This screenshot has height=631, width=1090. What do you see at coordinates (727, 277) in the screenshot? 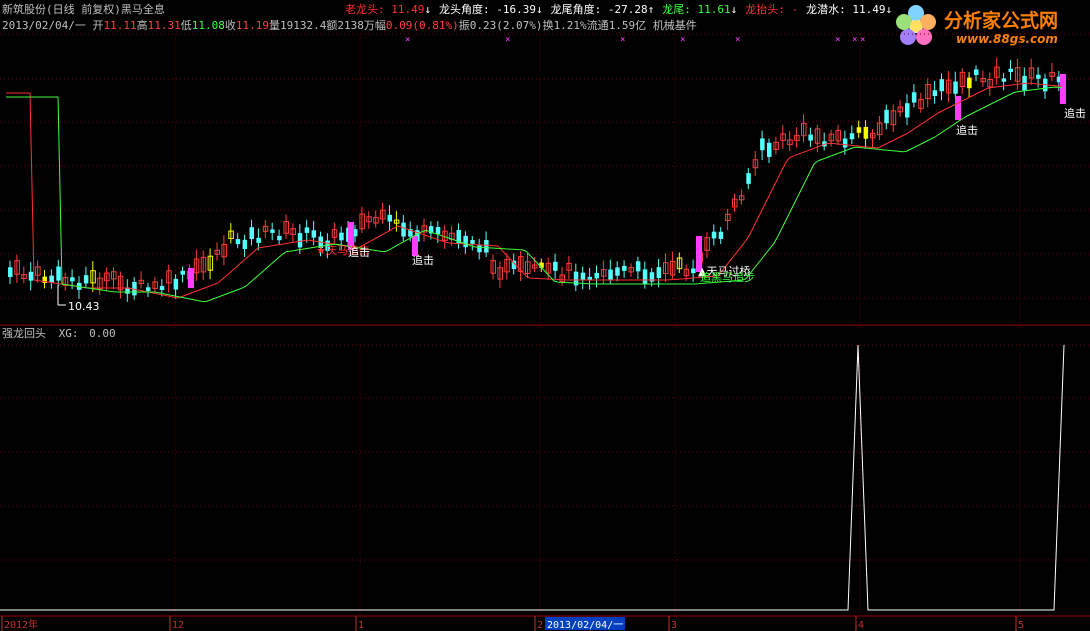
I see `chart-annotation: 追黑马追步` at bounding box center [727, 277].